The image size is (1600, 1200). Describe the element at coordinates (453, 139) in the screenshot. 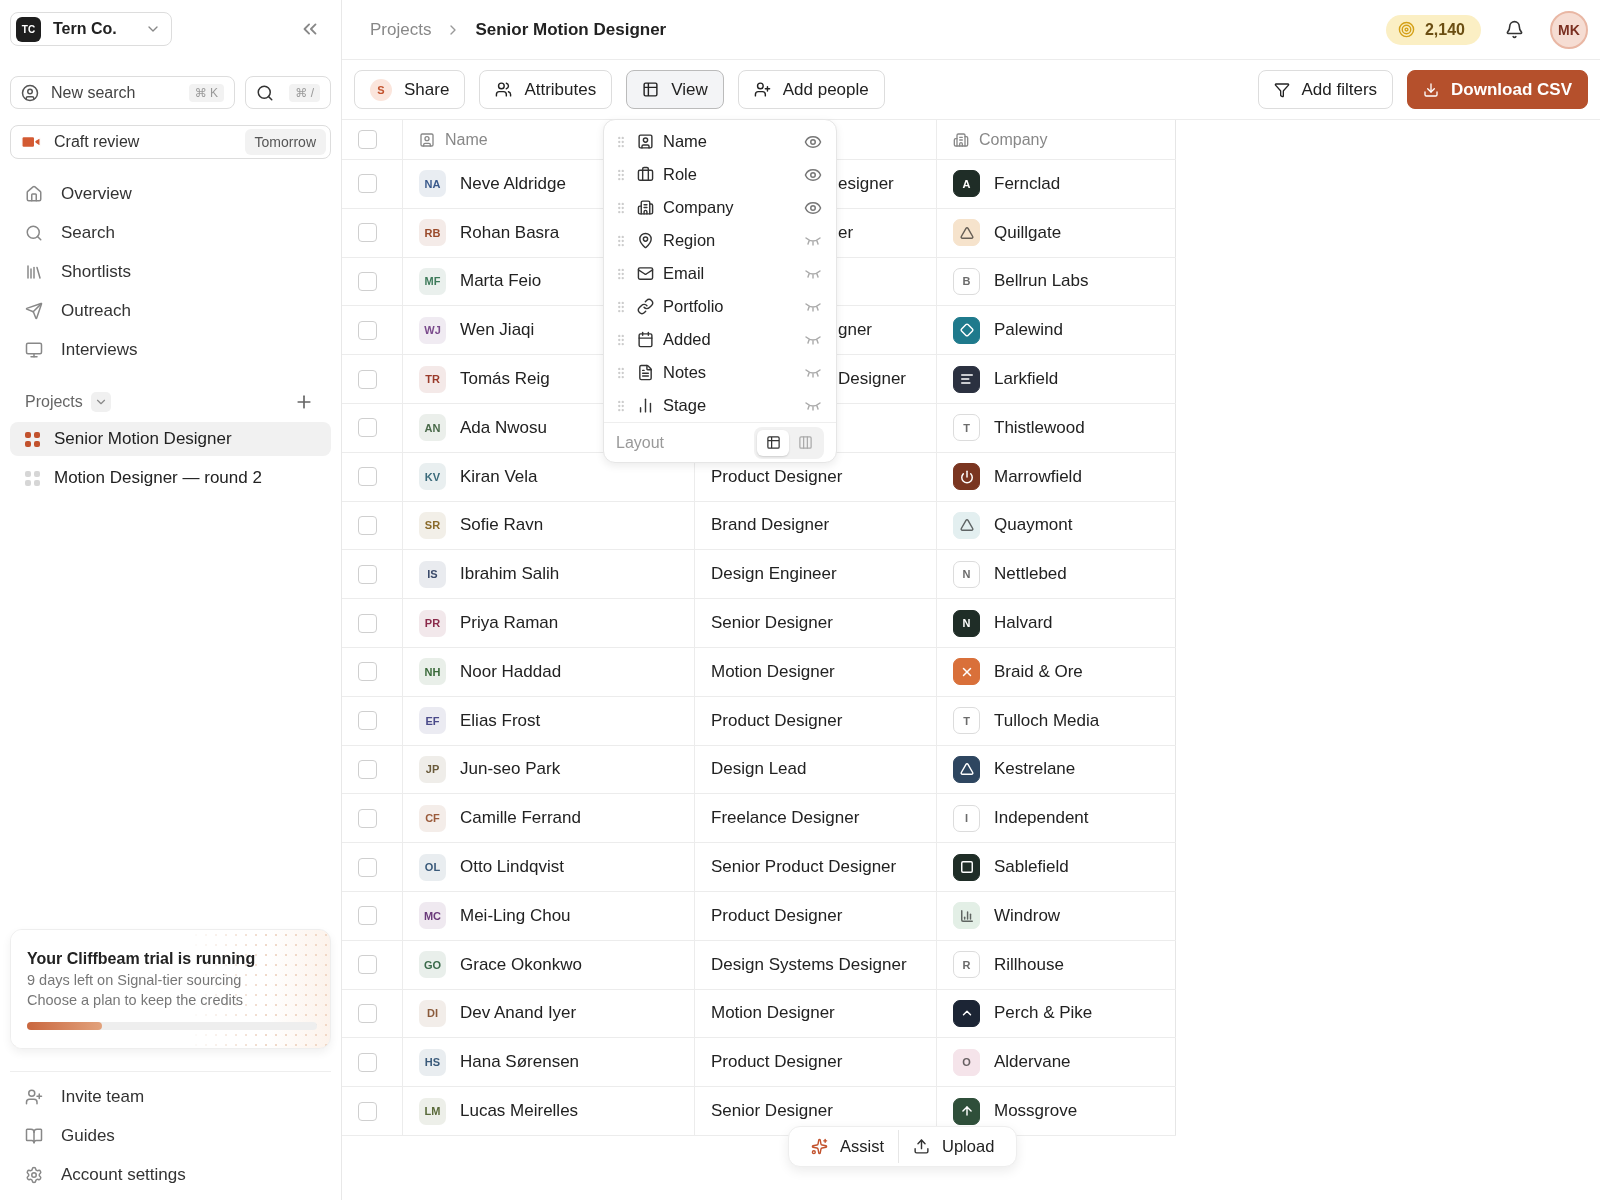

I see `column-header: Name` at that location.